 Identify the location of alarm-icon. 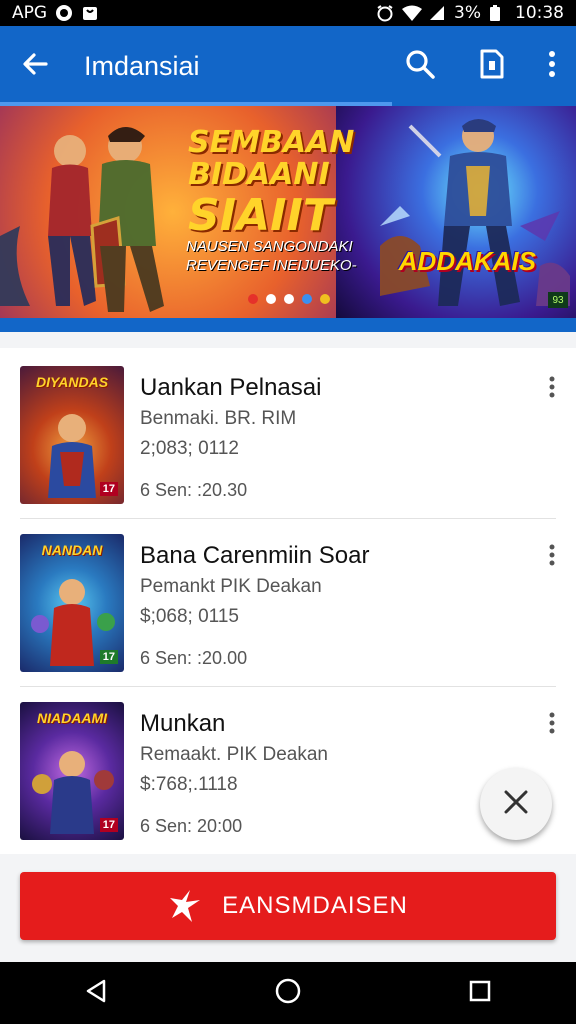
(385, 13).